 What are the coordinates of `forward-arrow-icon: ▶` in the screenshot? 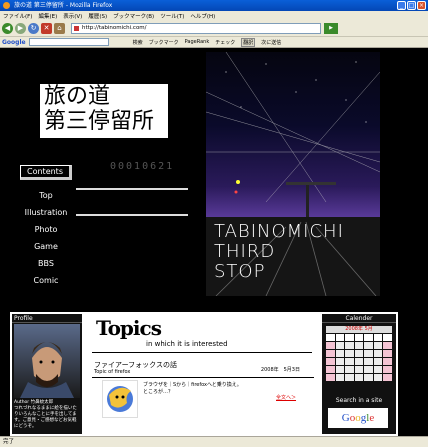 It's located at (20, 28).